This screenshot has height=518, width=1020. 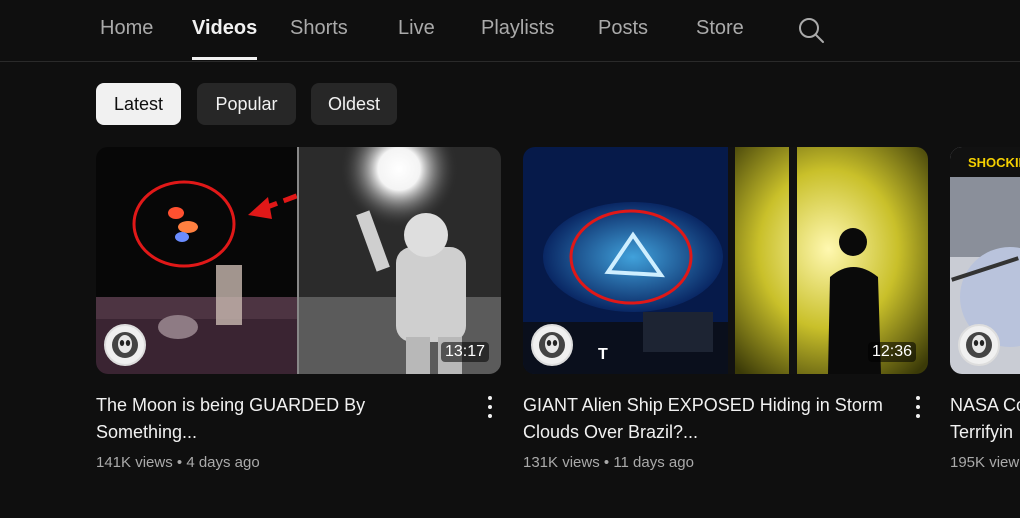 I want to click on video-metadata: 131K views • 11 days ago, so click(x=608, y=462).